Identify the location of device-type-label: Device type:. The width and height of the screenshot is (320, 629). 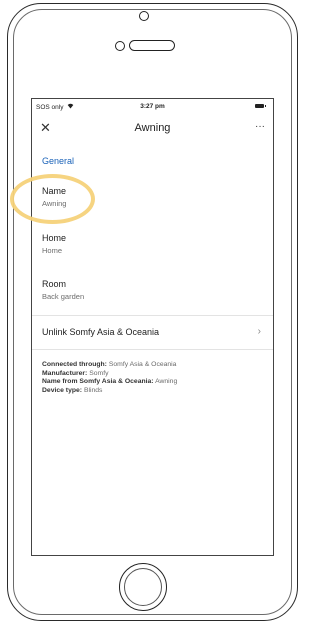
(62, 390).